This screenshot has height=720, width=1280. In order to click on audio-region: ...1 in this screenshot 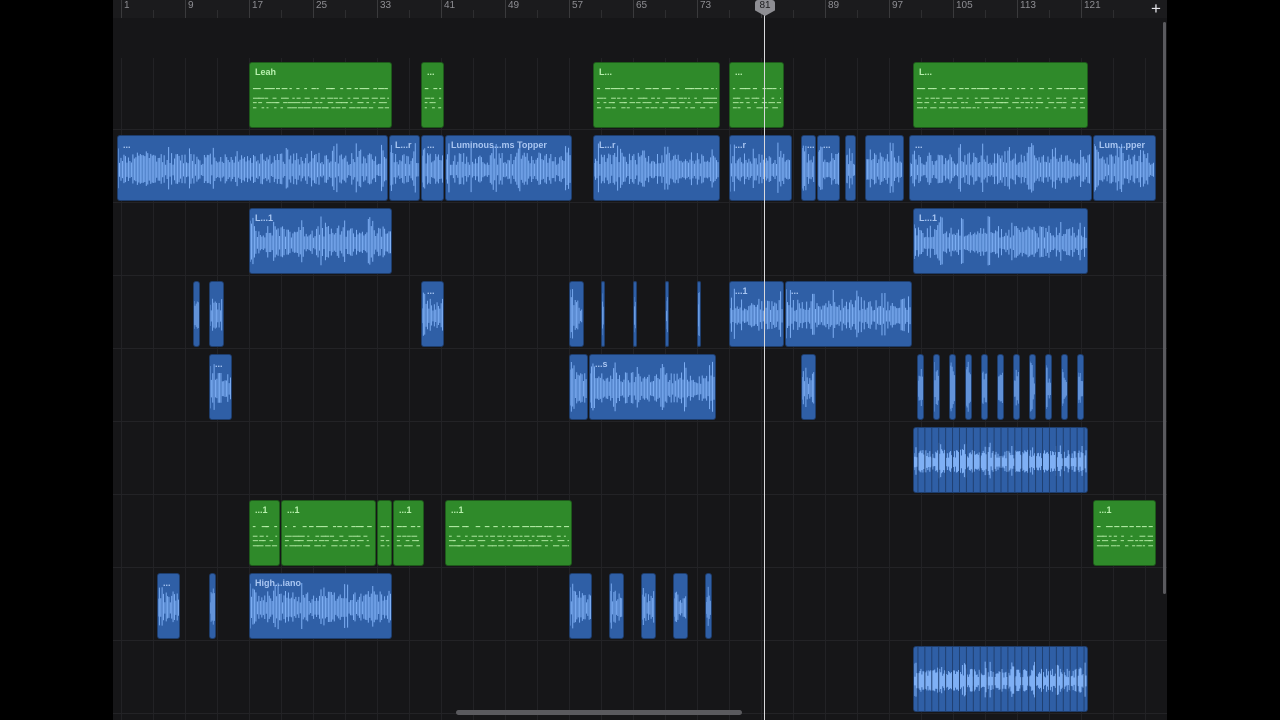, I will do `click(756, 314)`.